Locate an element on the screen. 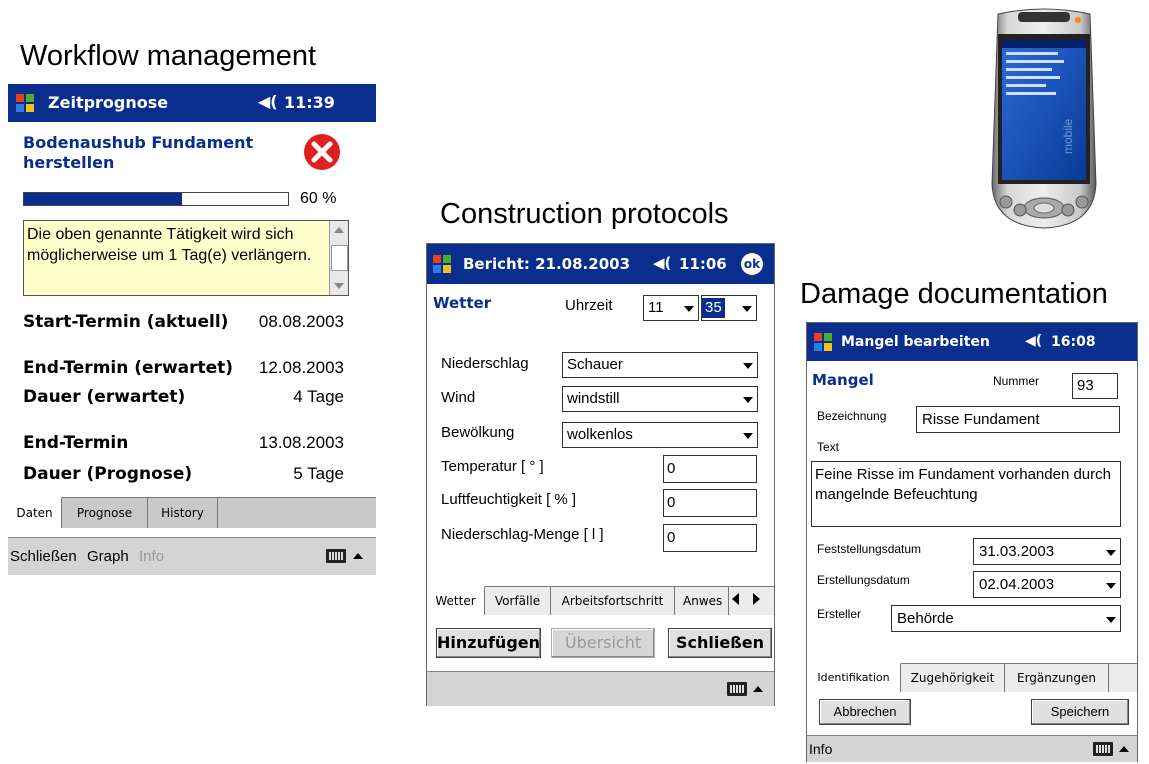  niederschlag-menge-input: 0 is located at coordinates (710, 538).